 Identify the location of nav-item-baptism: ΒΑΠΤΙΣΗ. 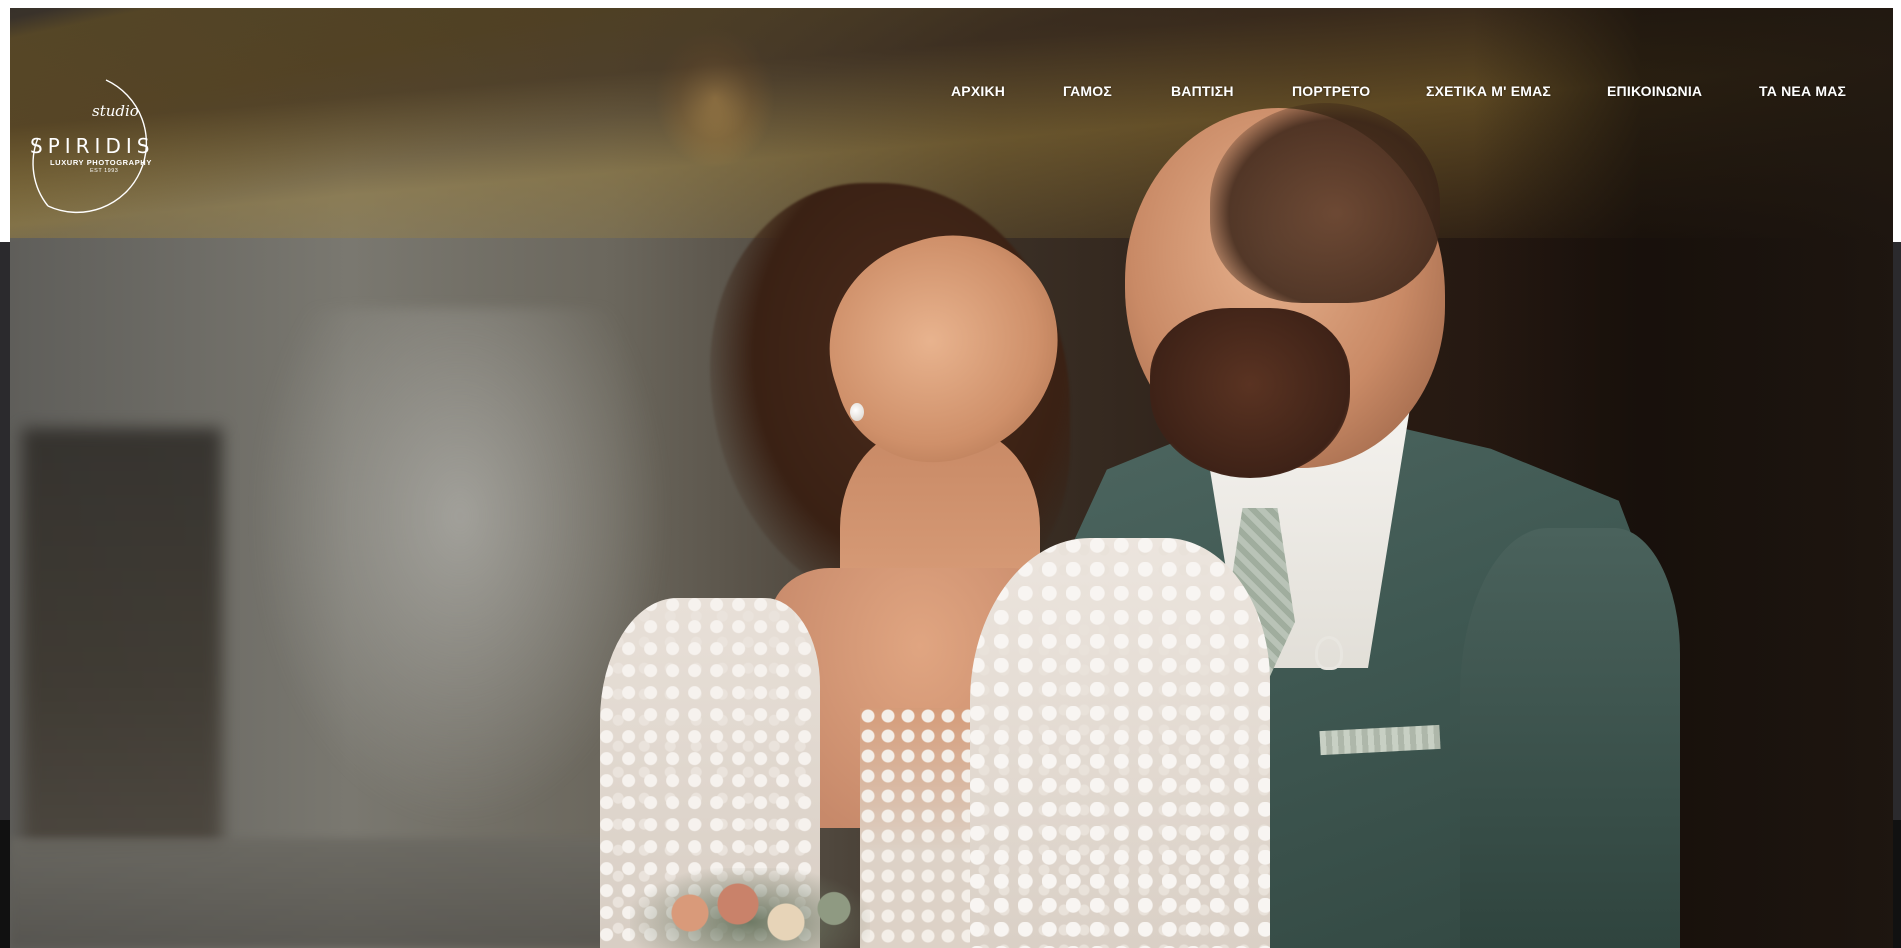
(1202, 91).